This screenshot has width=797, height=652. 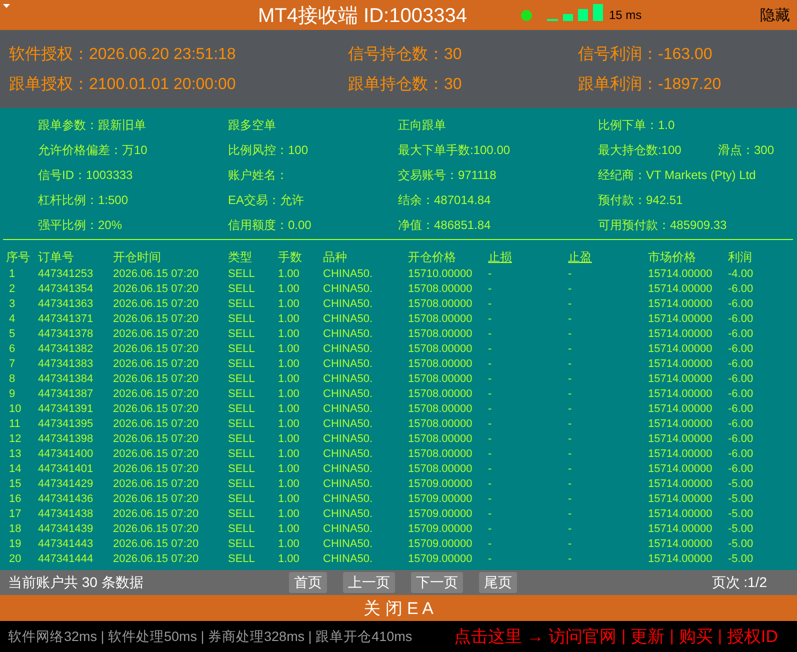 I want to click on table-cell: -4.00, so click(x=741, y=274).